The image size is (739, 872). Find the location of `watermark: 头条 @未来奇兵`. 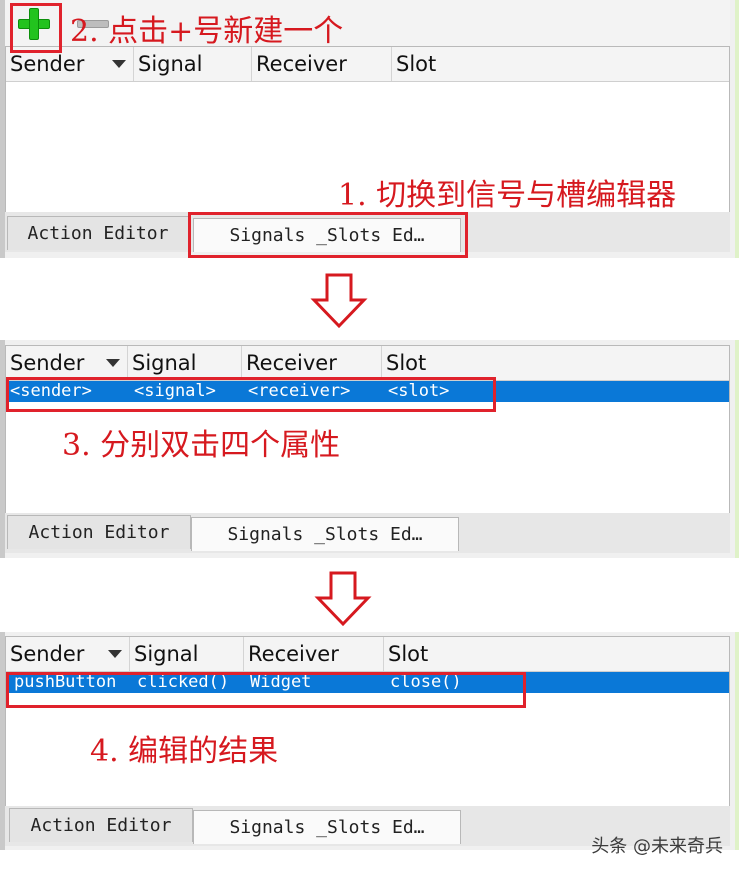

watermark: 头条 @未来奇兵 is located at coordinates (657, 846).